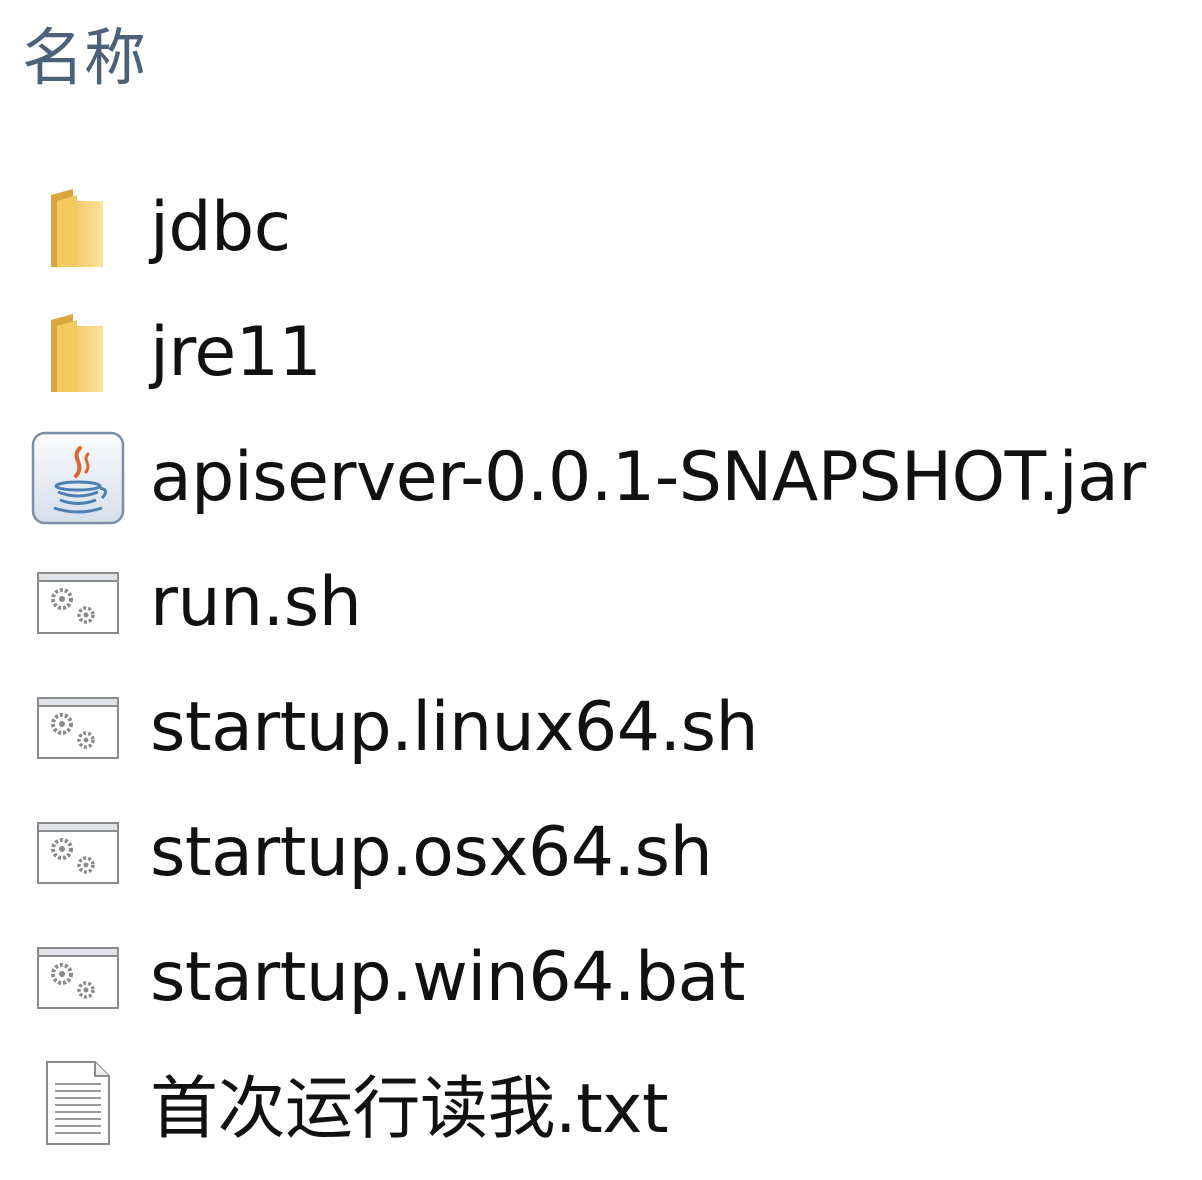  Describe the element at coordinates (236, 352) in the screenshot. I see `file-name: jre11` at that location.